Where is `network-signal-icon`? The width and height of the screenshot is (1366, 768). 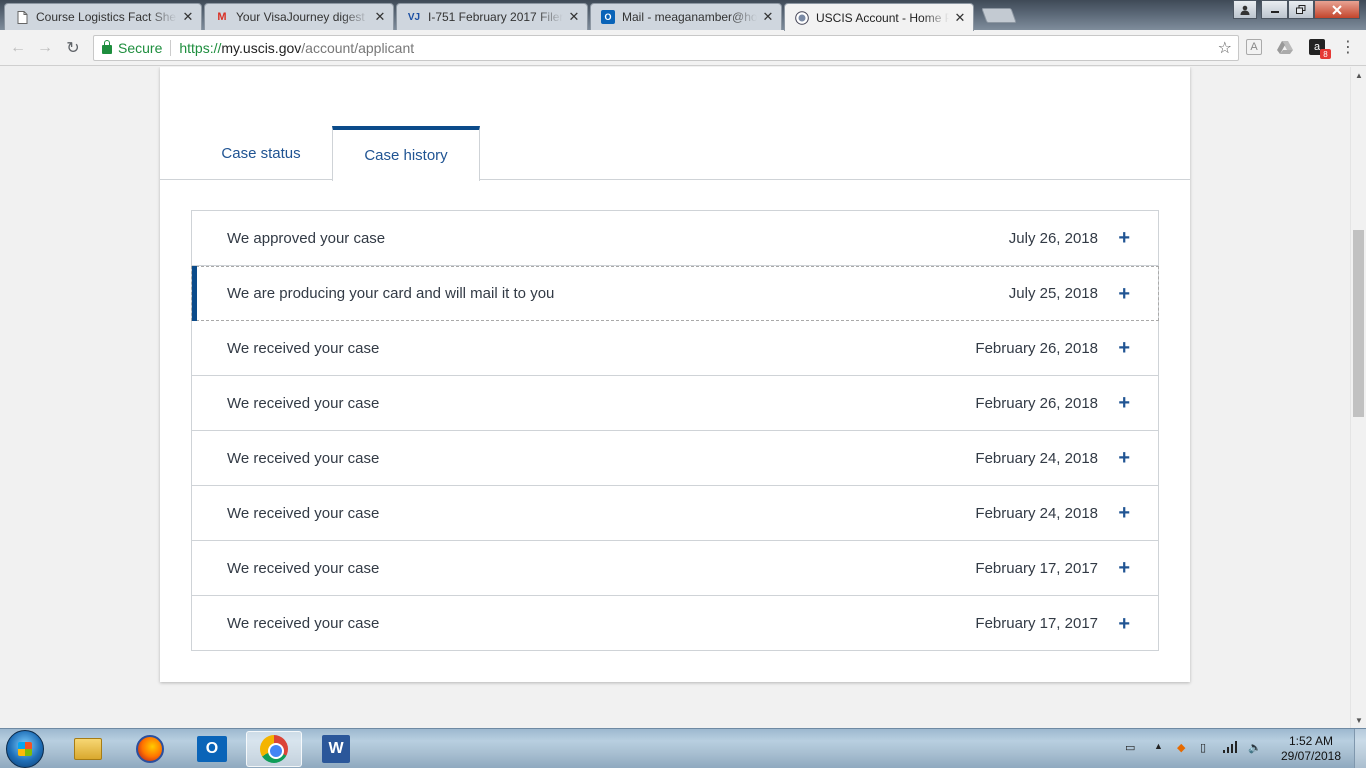
network-signal-icon is located at coordinates (1230, 748).